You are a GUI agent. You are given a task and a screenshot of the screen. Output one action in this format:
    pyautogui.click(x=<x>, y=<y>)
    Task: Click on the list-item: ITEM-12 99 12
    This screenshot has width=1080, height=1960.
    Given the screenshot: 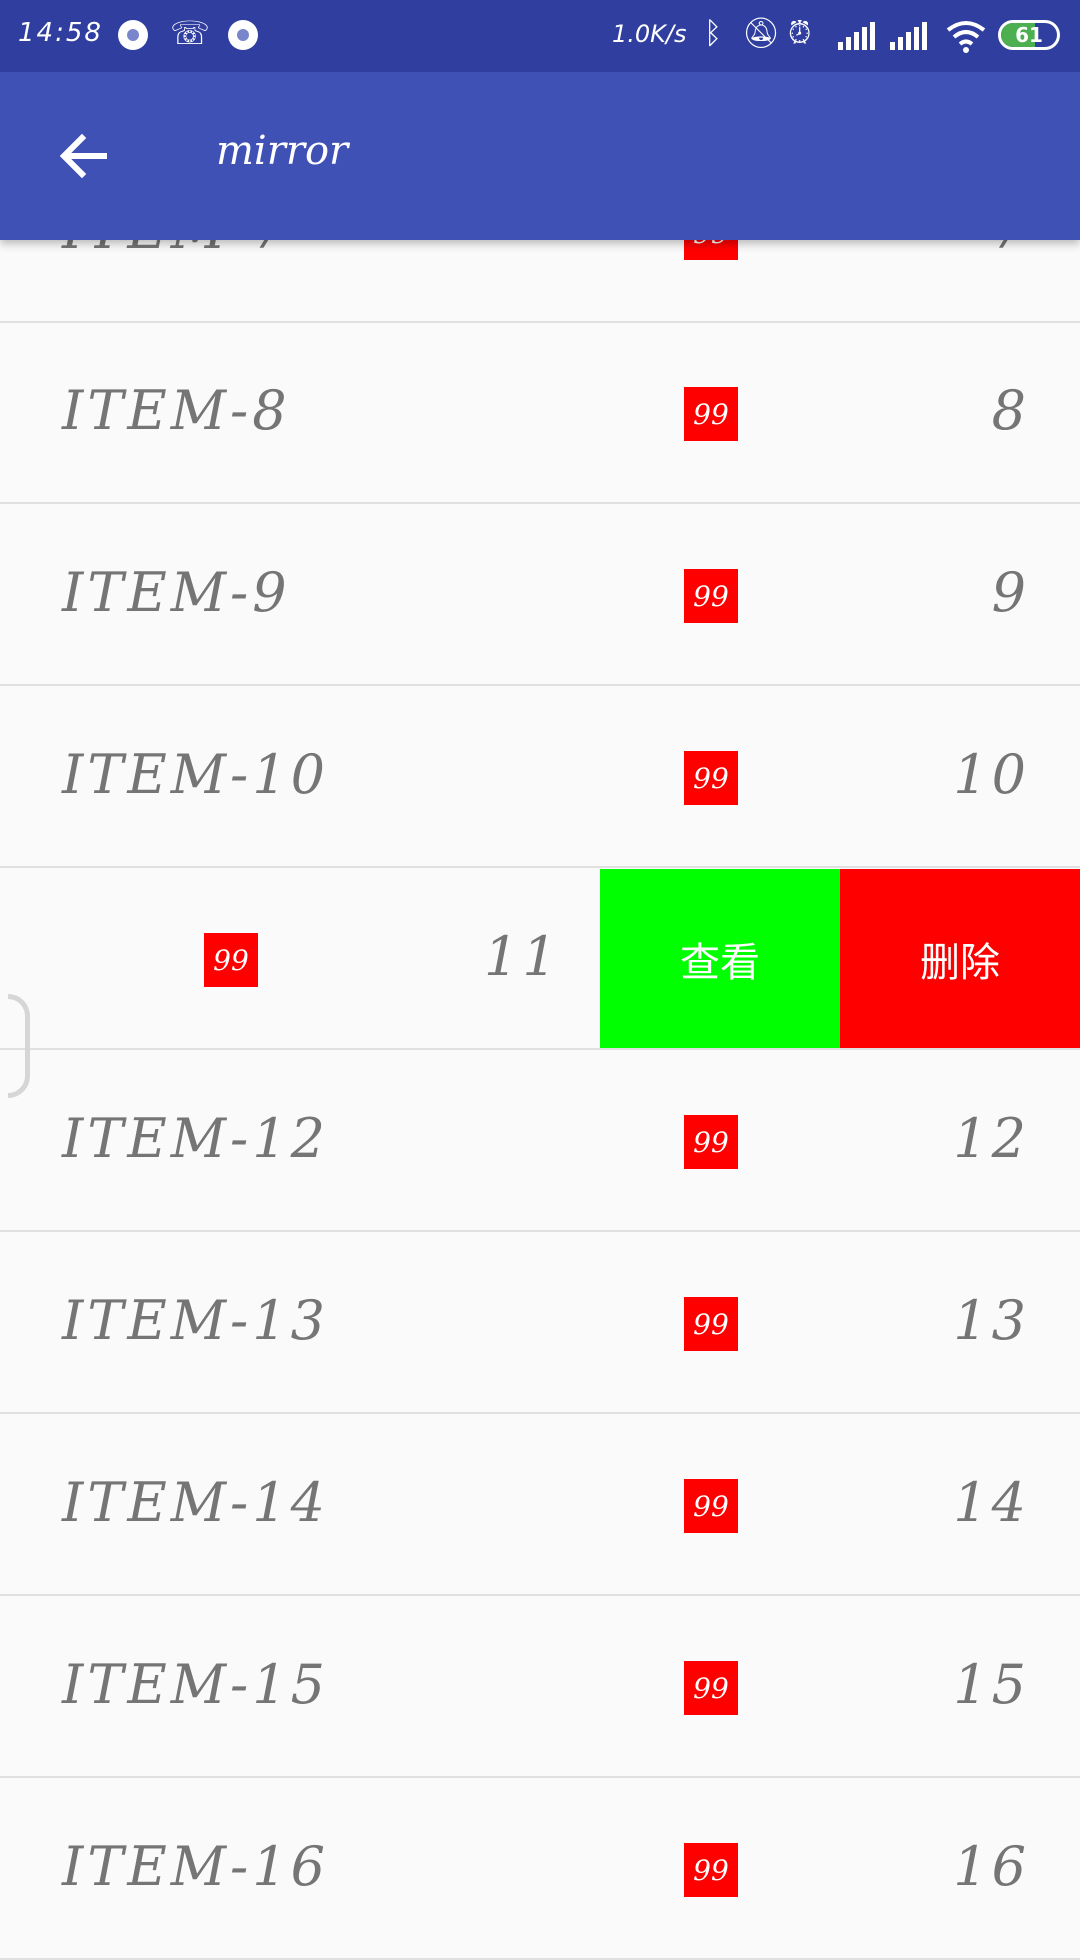 What is the action you would take?
    pyautogui.click(x=540, y=1141)
    